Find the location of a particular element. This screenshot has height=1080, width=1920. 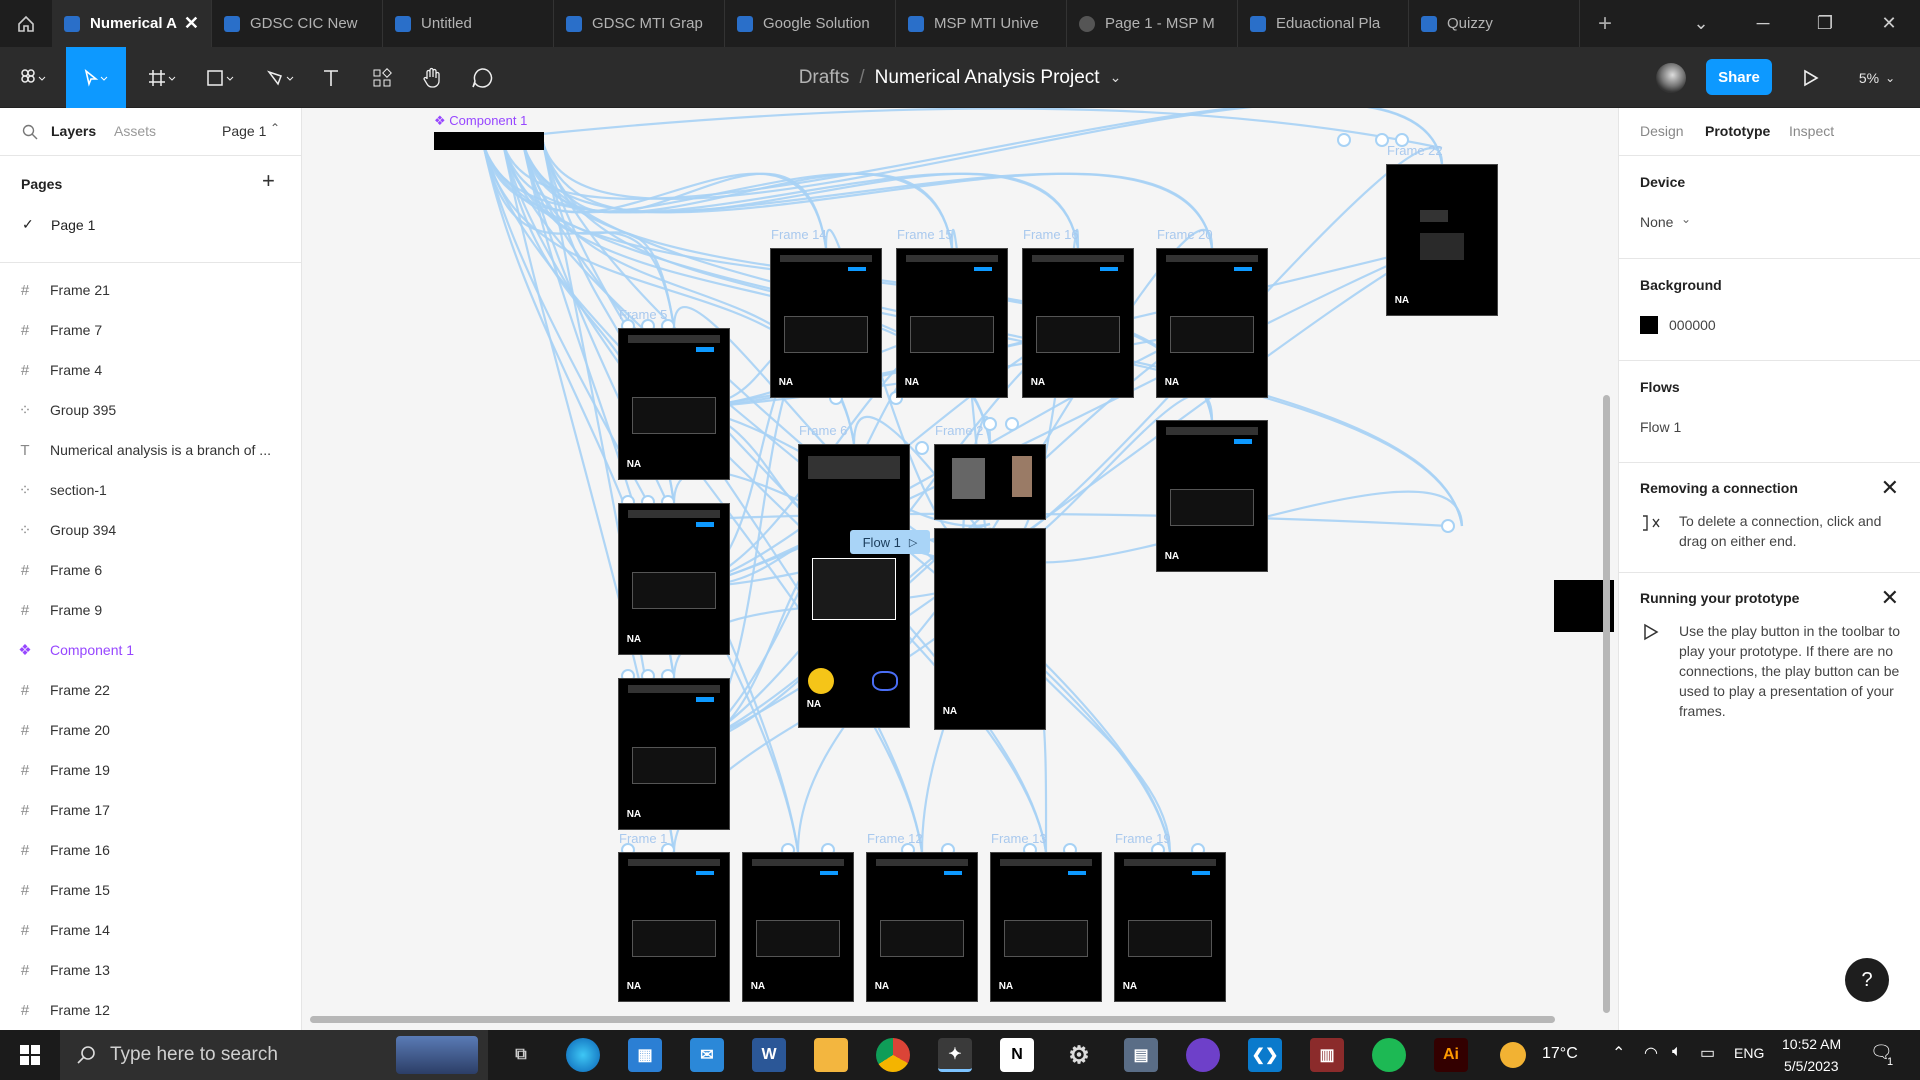

tab-google-solution: Google Solution is located at coordinates (810, 23).